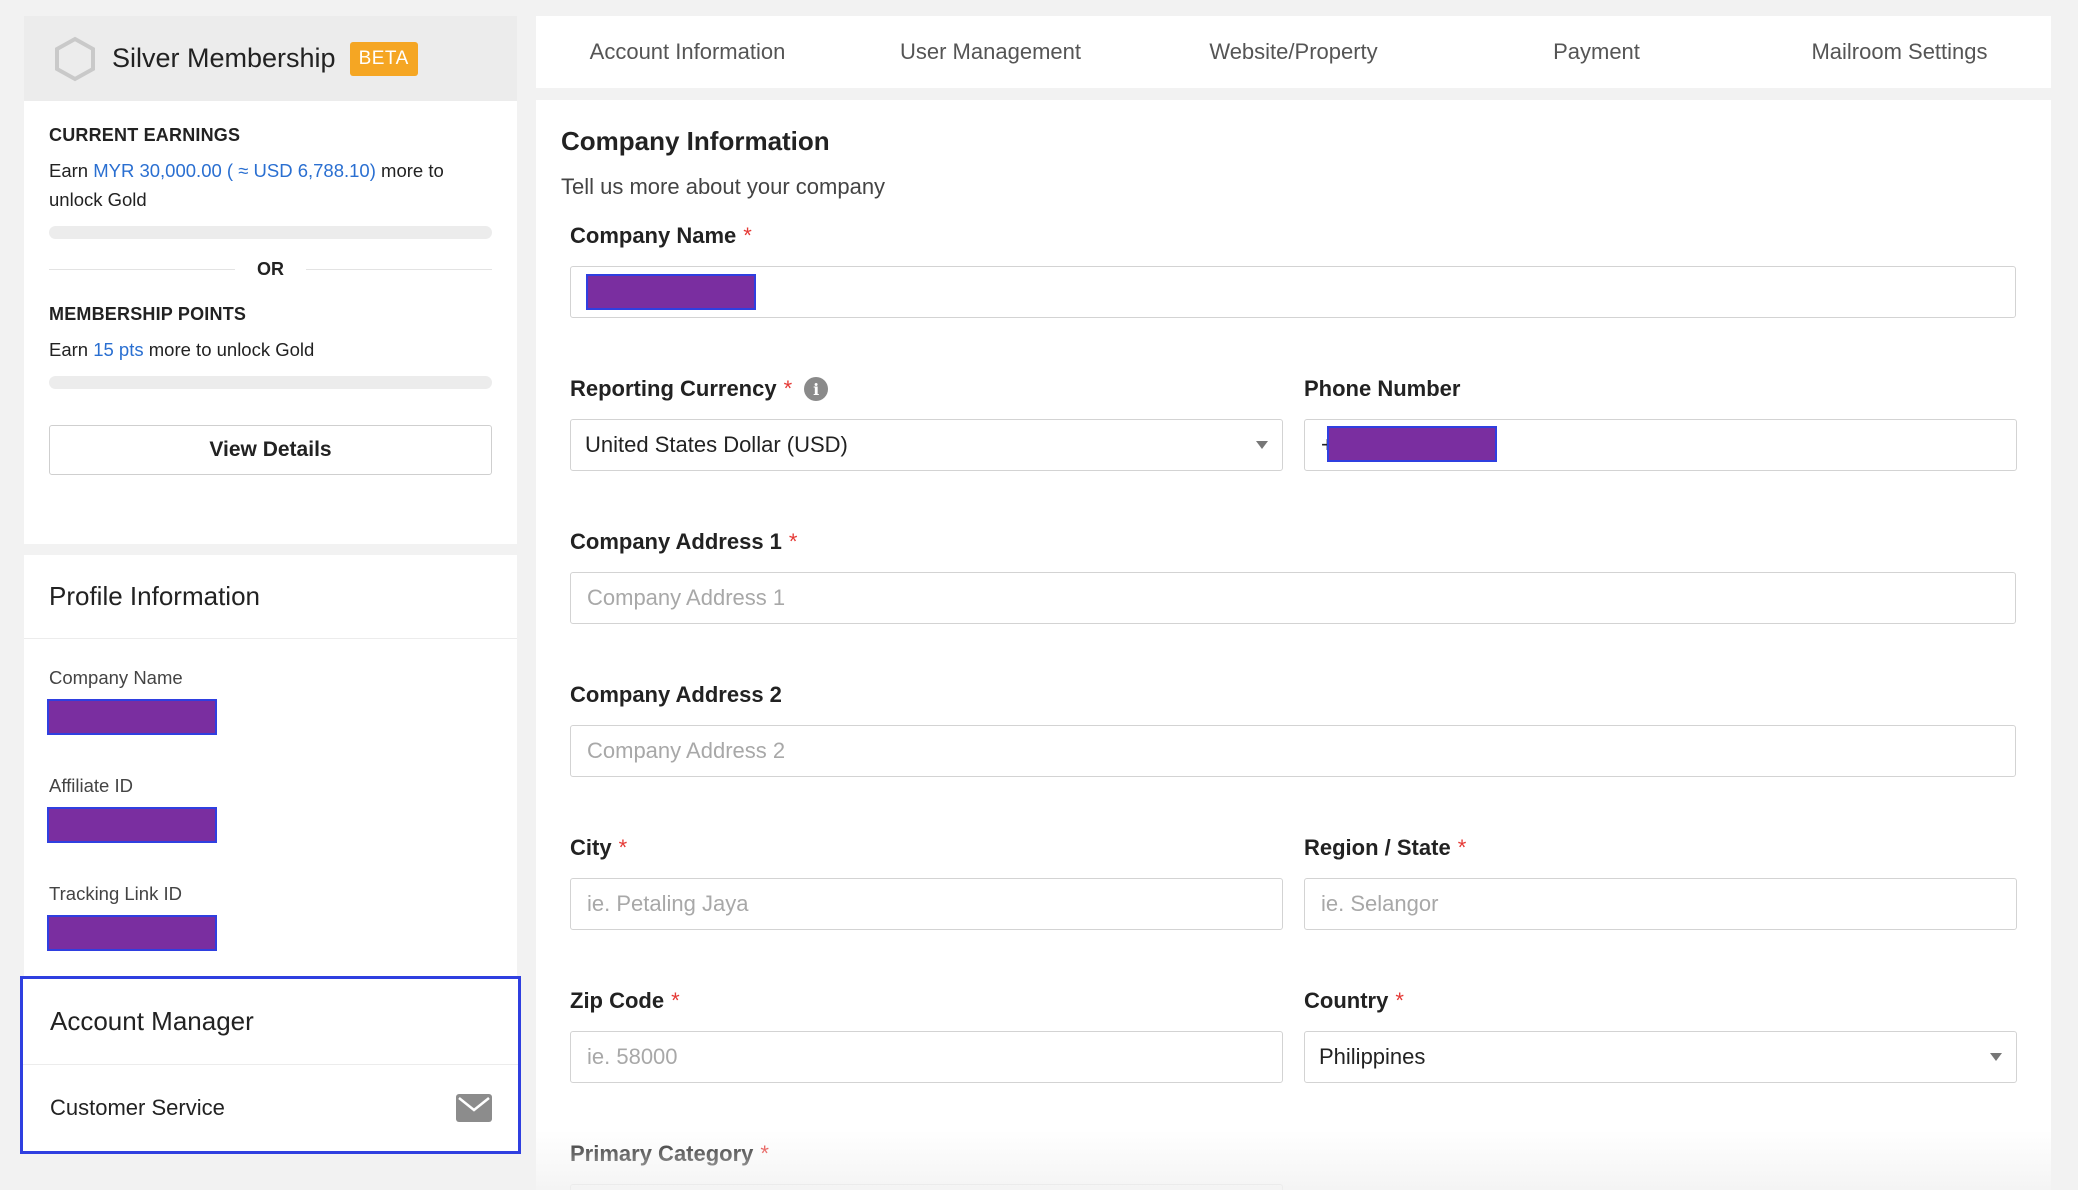 Image resolution: width=2078 pixels, height=1190 pixels. I want to click on region-input, so click(1660, 904).